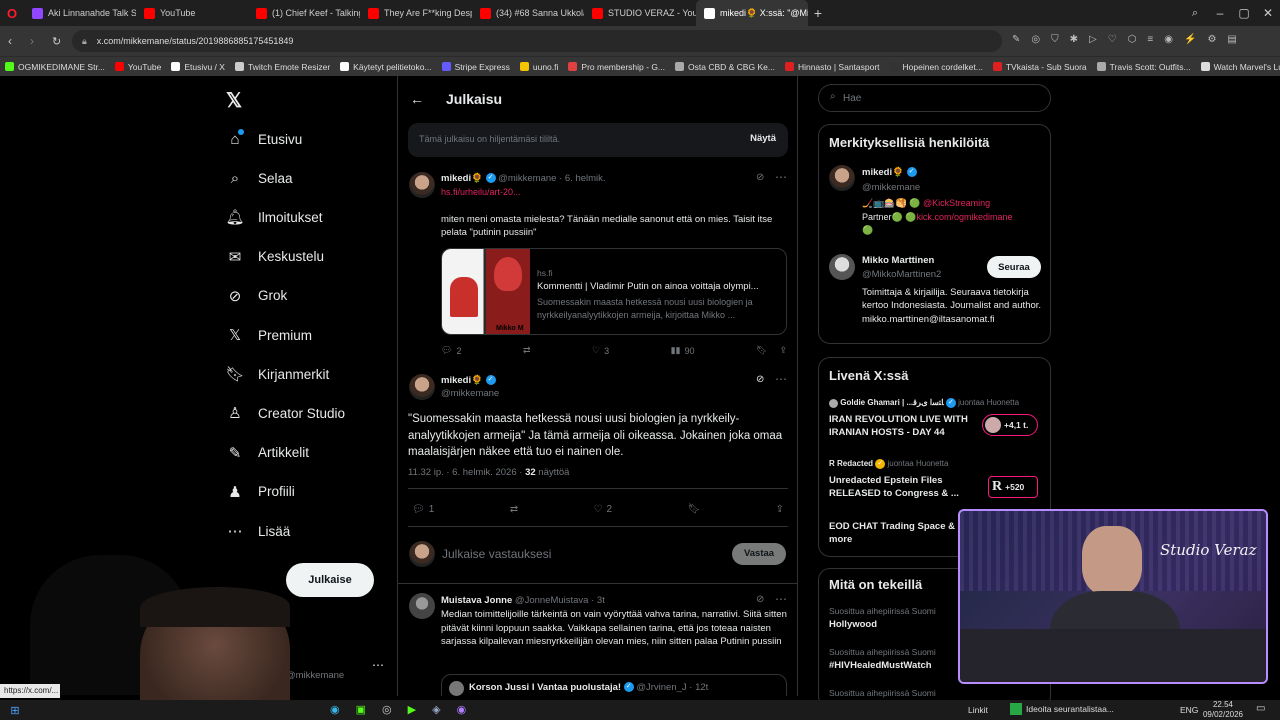 The width and height of the screenshot is (1280, 720). What do you see at coordinates (198, 67) in the screenshot?
I see `bookmark-item: Etusivu / X` at bounding box center [198, 67].